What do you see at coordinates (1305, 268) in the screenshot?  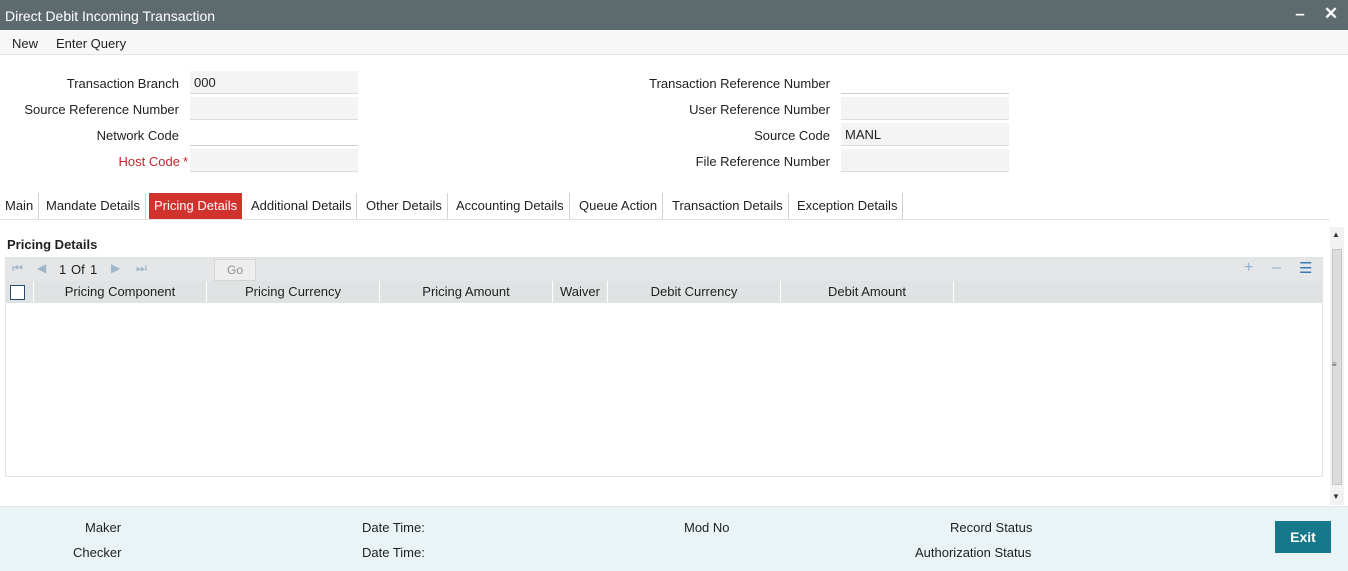 I see `single-view-icon: ☰` at bounding box center [1305, 268].